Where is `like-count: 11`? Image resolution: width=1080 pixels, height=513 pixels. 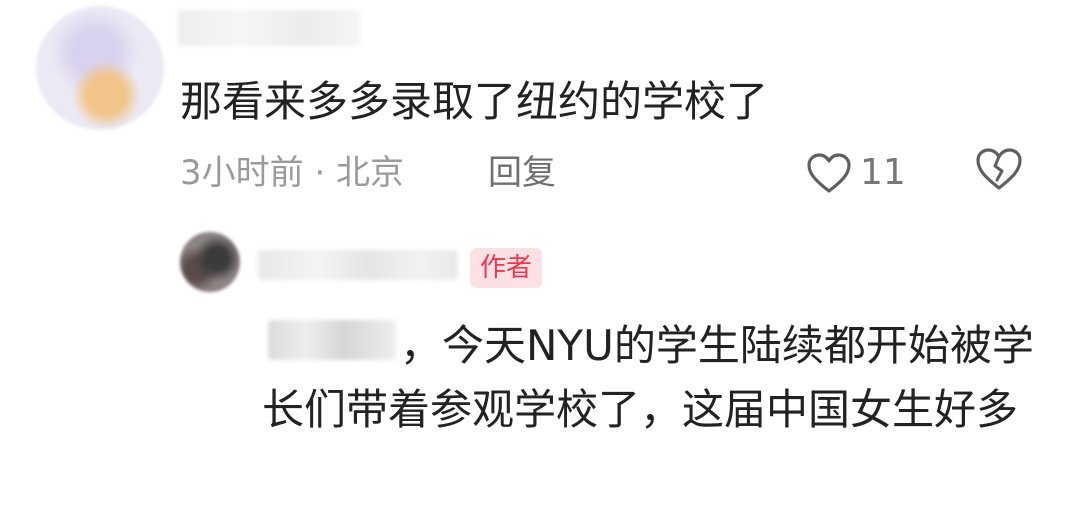 like-count: 11 is located at coordinates (883, 172).